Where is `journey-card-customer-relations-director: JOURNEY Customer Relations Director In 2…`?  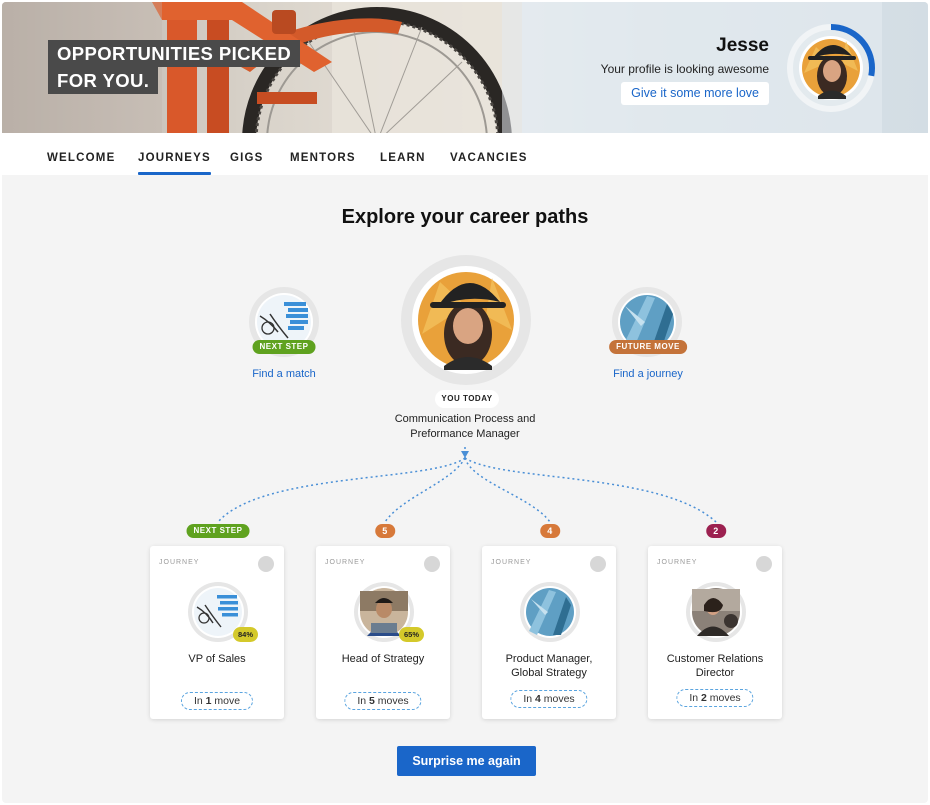
journey-card-customer-relations-director: JOURNEY Customer Relations Director In 2… is located at coordinates (715, 632).